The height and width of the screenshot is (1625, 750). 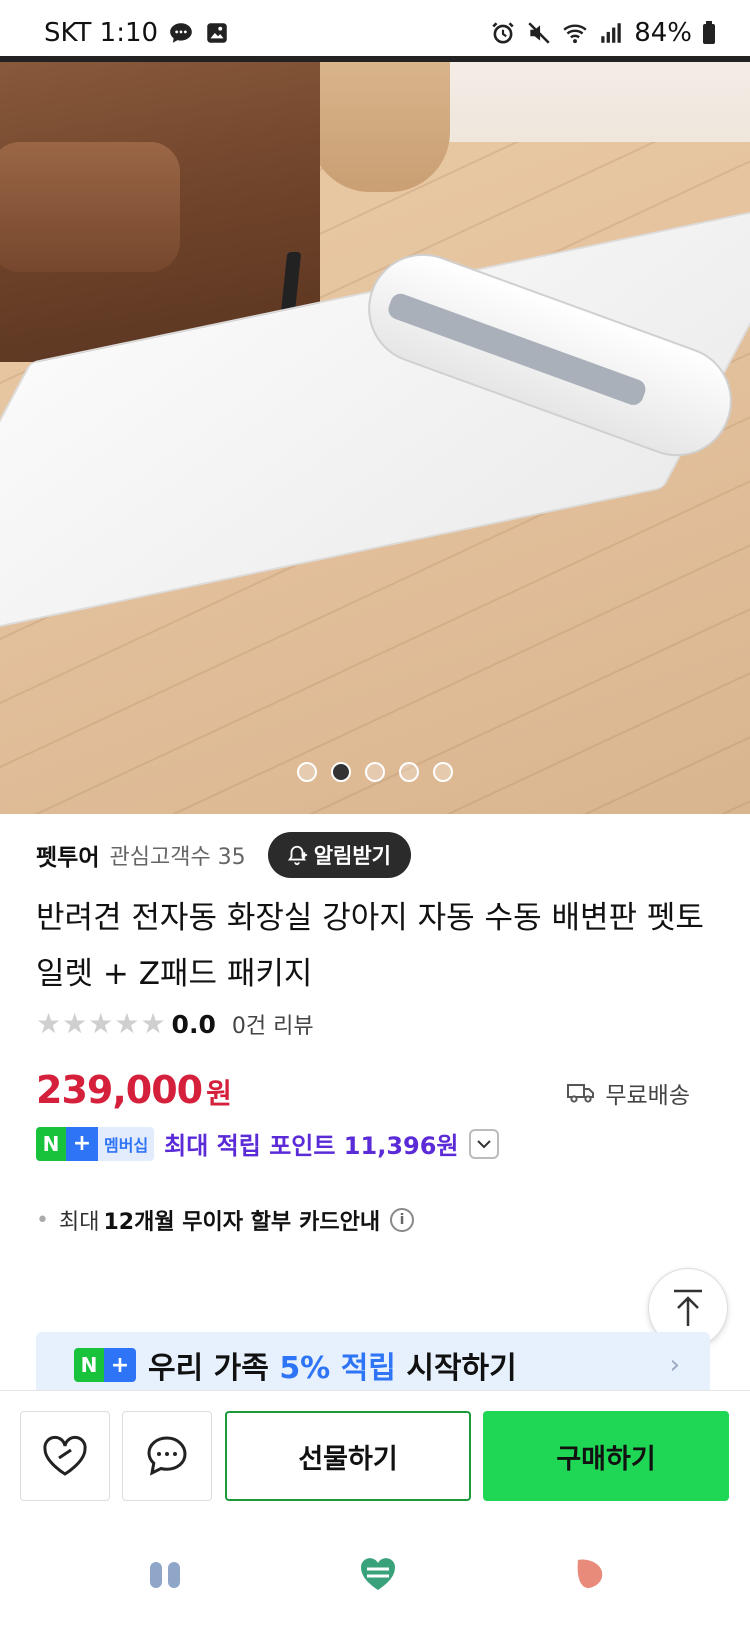 I want to click on home-nav-icon, so click(x=378, y=1574).